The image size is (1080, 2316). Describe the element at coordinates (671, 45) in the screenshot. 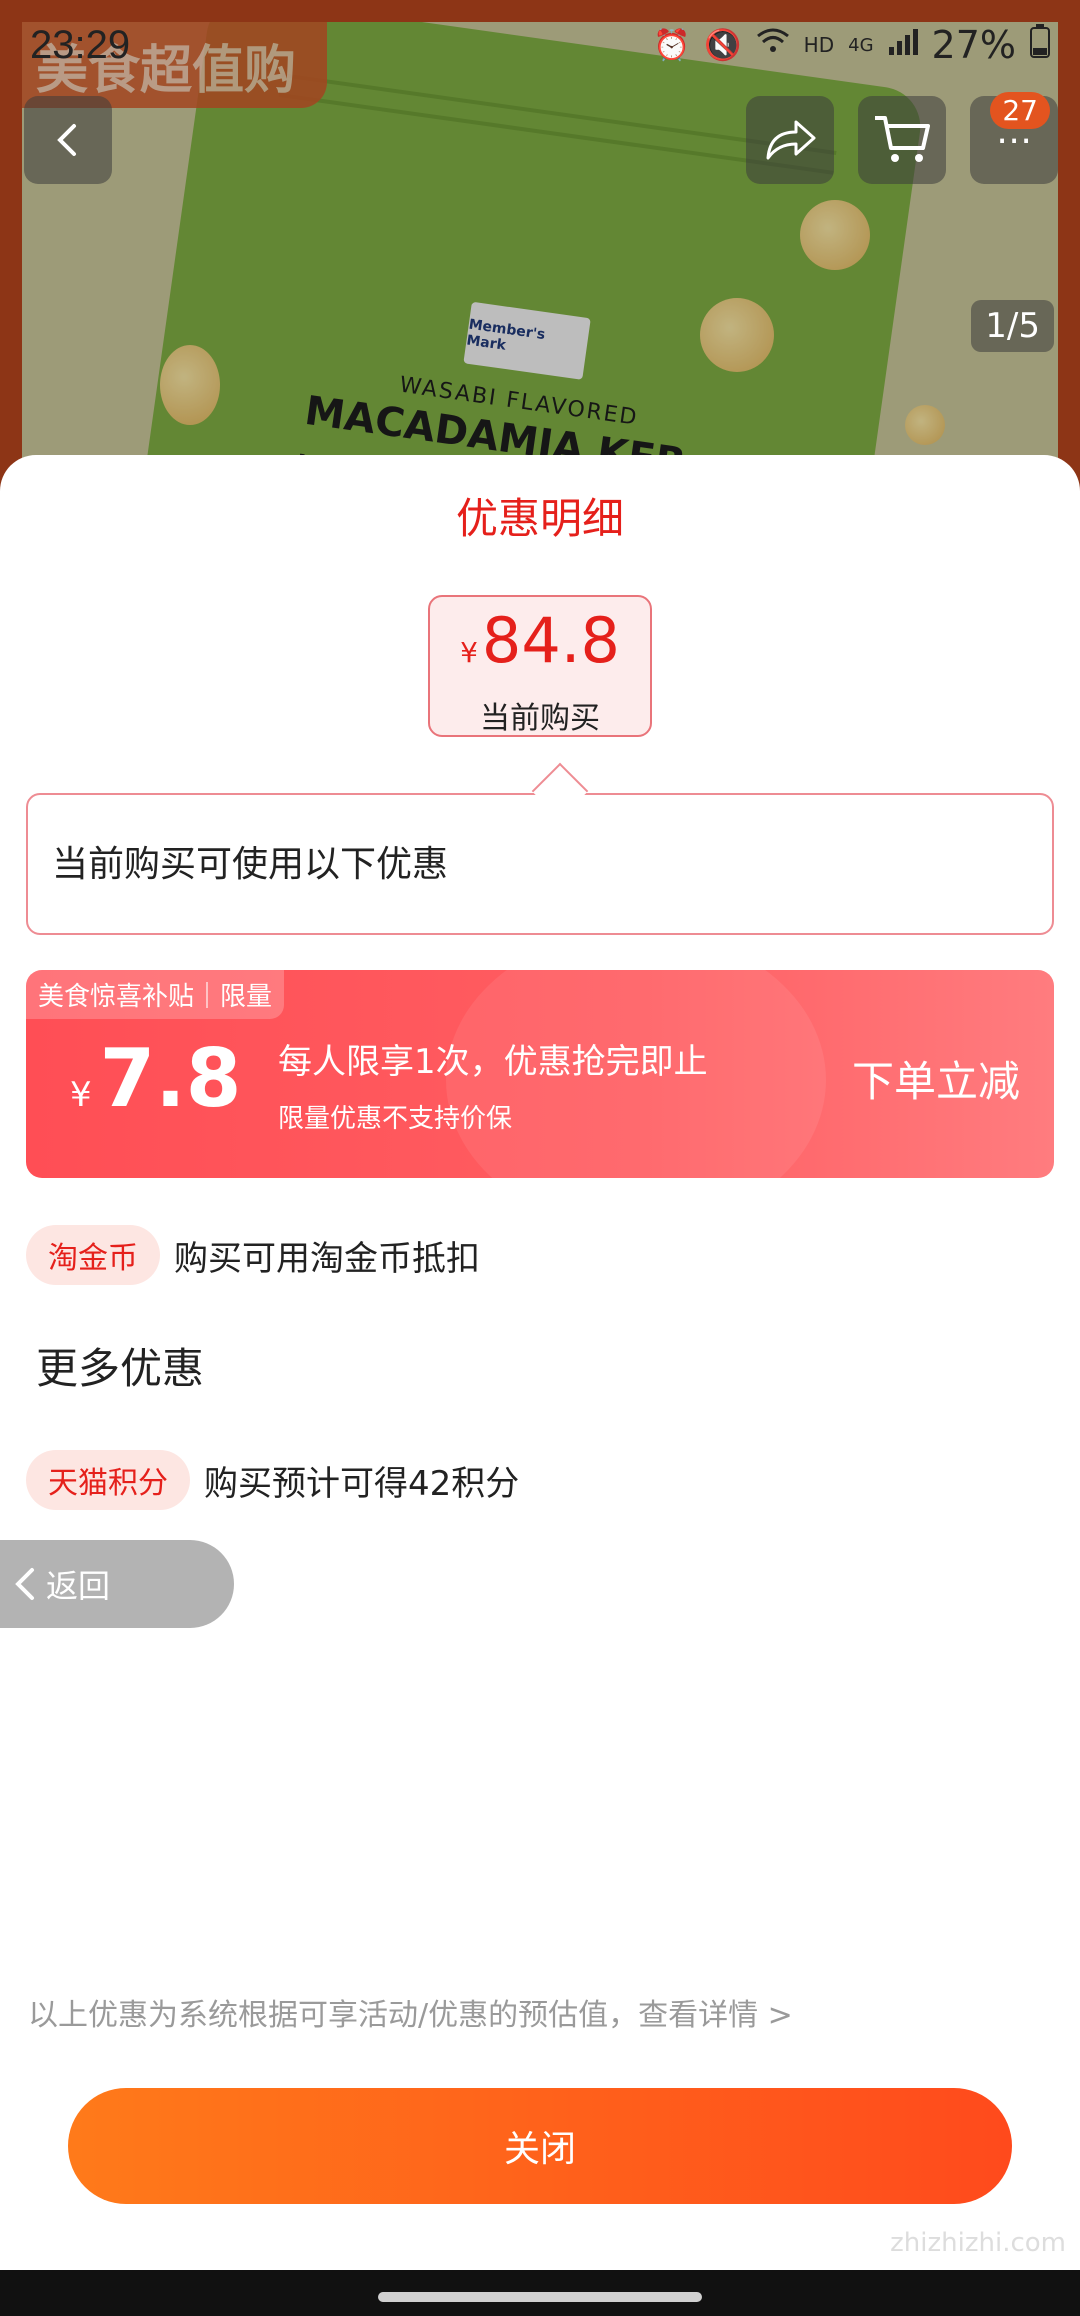

I see `alarm-icon: ⏰` at that location.